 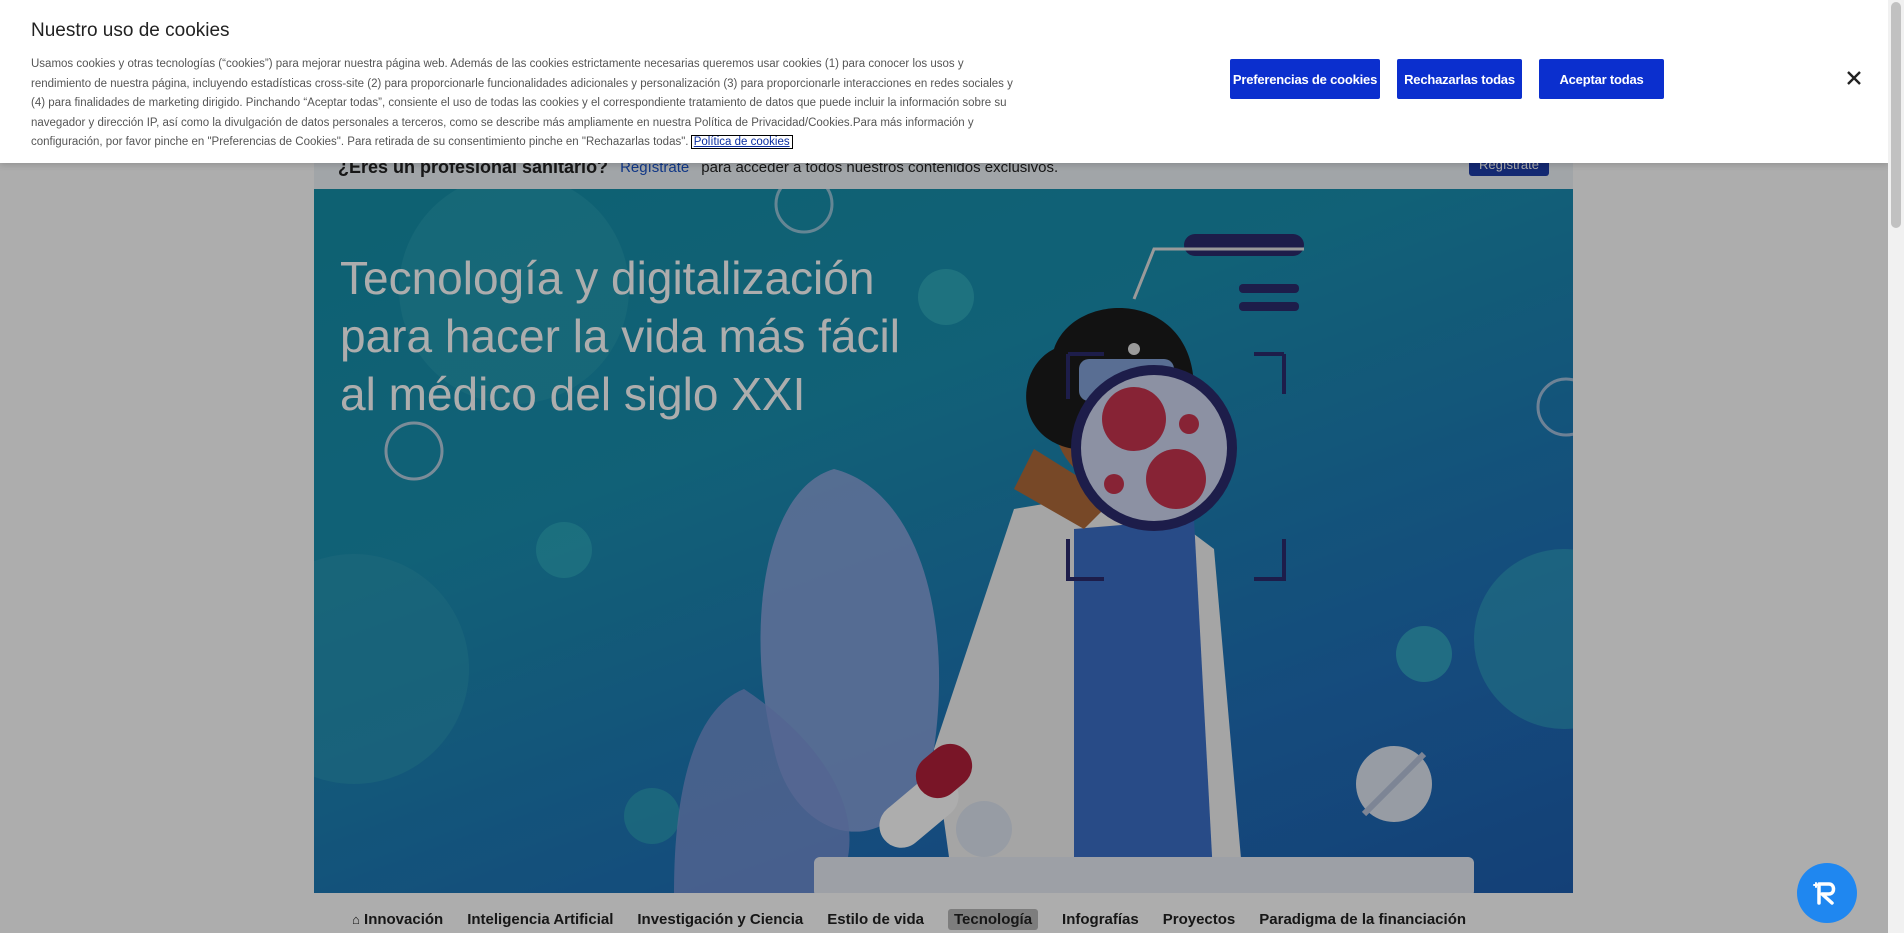 I want to click on page-scrollbar, so click(x=1896, y=466).